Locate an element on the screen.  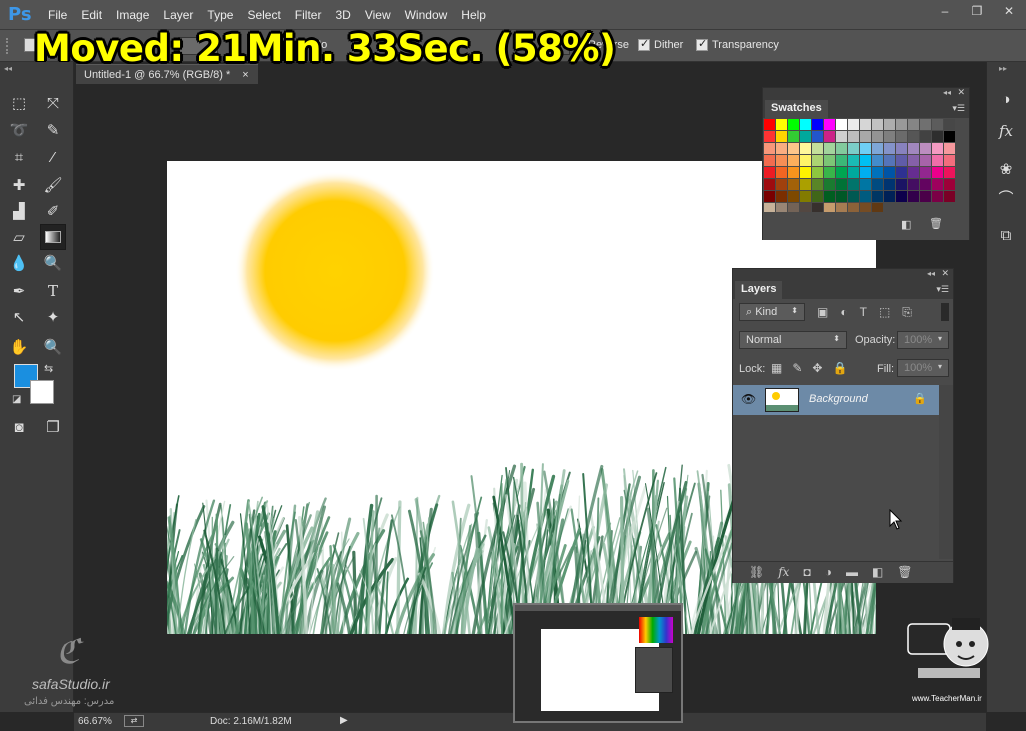
smart-filter-icon: ⎘ is located at coordinates (907, 312).